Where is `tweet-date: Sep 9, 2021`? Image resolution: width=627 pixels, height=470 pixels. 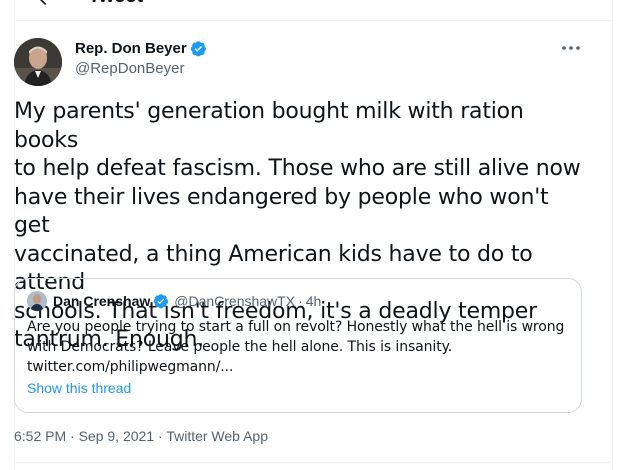
tweet-date: Sep 9, 2021 is located at coordinates (117, 436).